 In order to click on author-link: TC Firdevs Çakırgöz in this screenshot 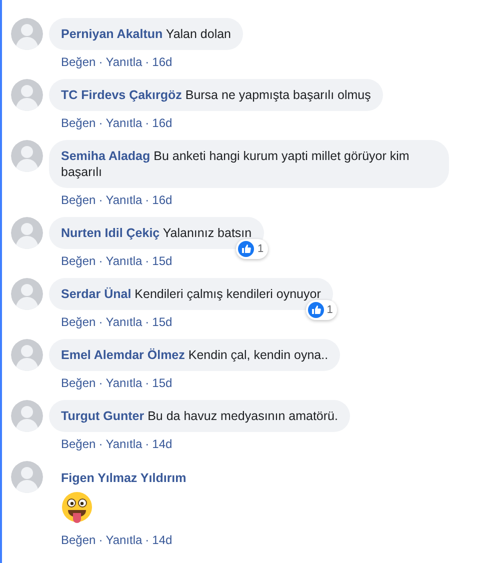, I will do `click(121, 95)`.